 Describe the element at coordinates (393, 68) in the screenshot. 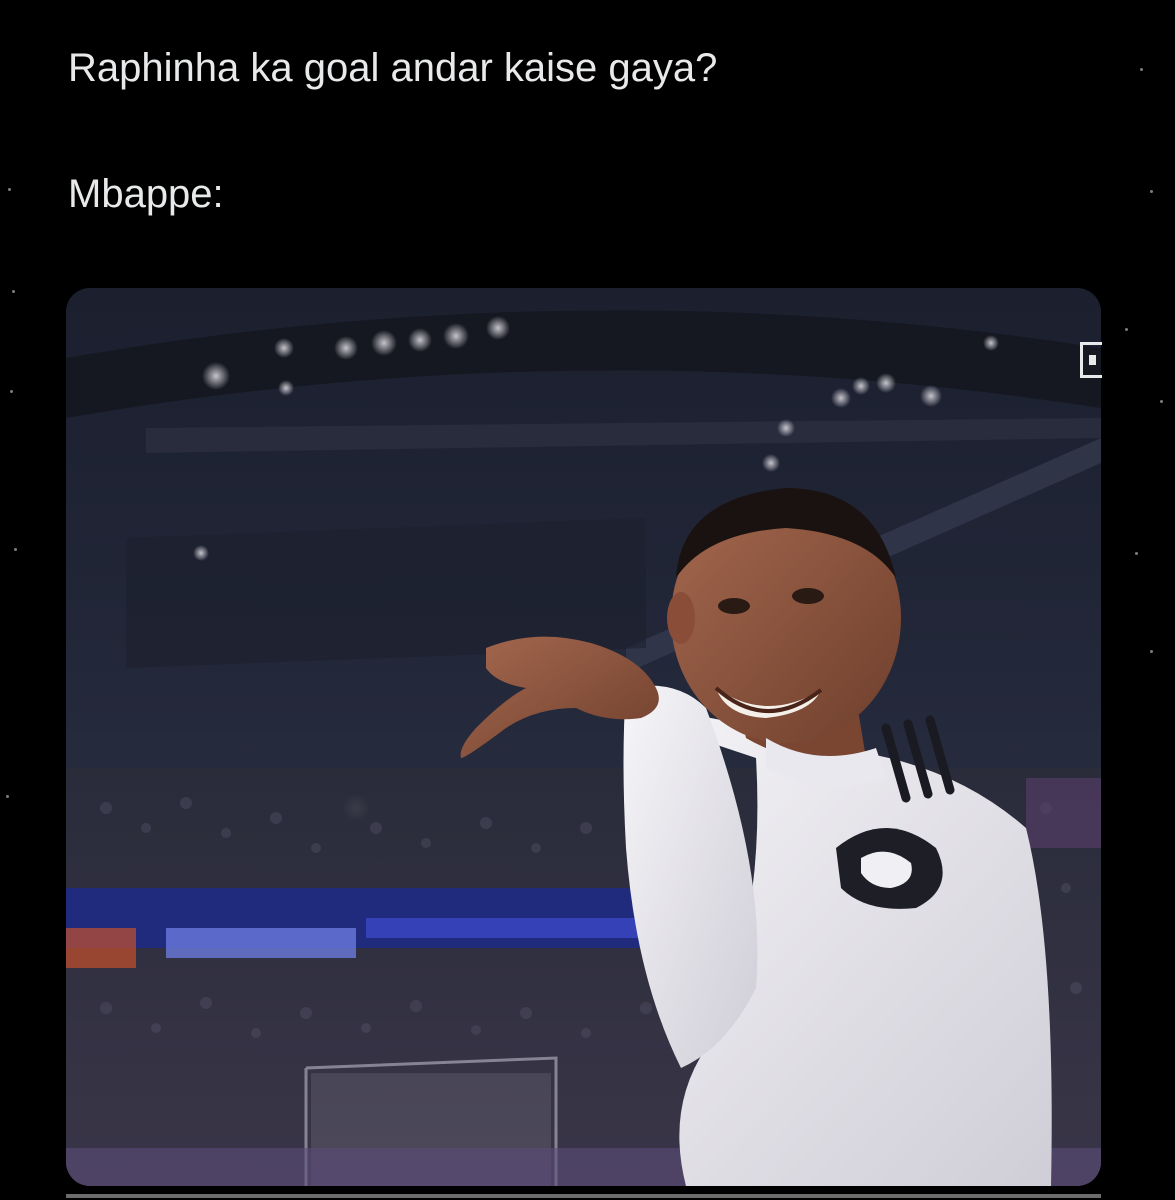

I see `post-text-line-1: Raphinha ka goal andar kaise gaya?` at that location.